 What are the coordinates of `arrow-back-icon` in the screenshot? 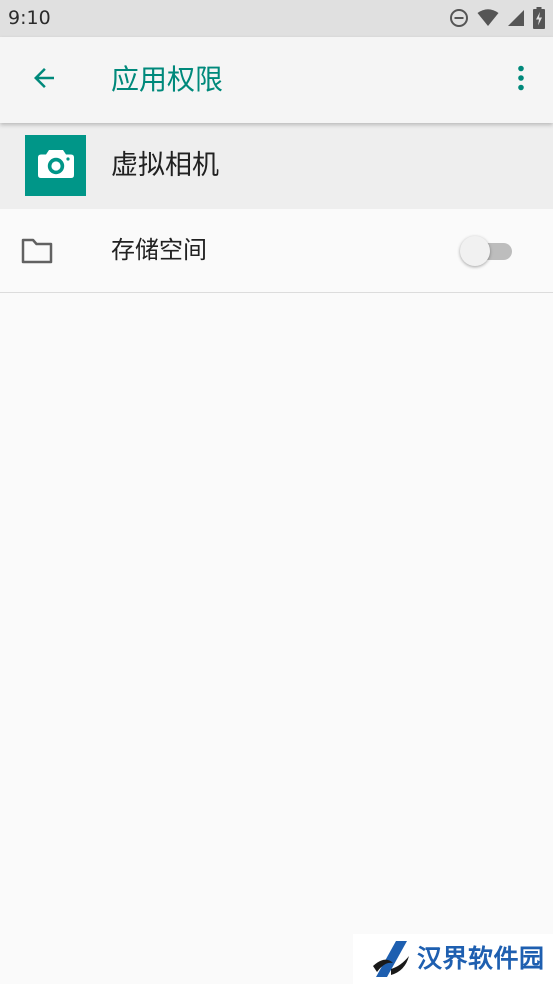 It's located at (44, 80).